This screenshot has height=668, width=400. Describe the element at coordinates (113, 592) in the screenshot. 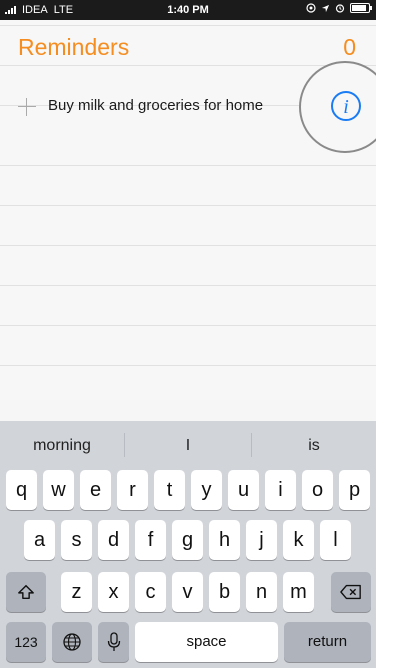

I see `key-x: x` at that location.